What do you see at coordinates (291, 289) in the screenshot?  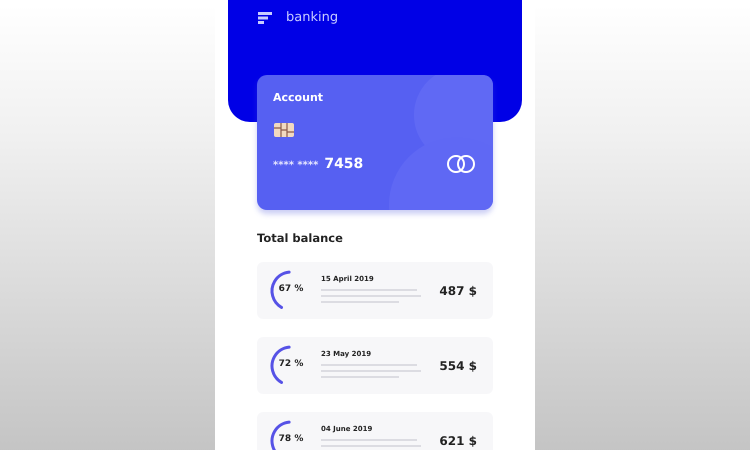 I see `percent-label: 67 %` at bounding box center [291, 289].